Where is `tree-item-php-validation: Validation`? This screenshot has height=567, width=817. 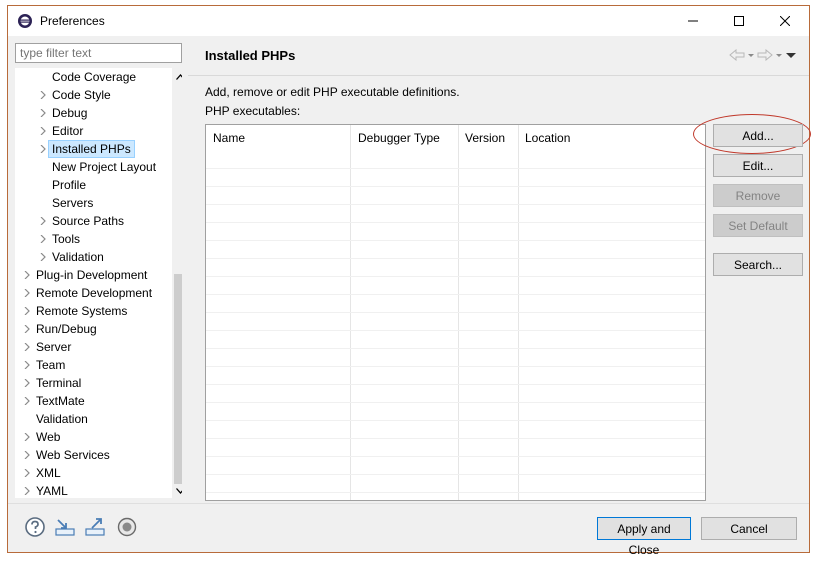 tree-item-php-validation: Validation is located at coordinates (93, 257).